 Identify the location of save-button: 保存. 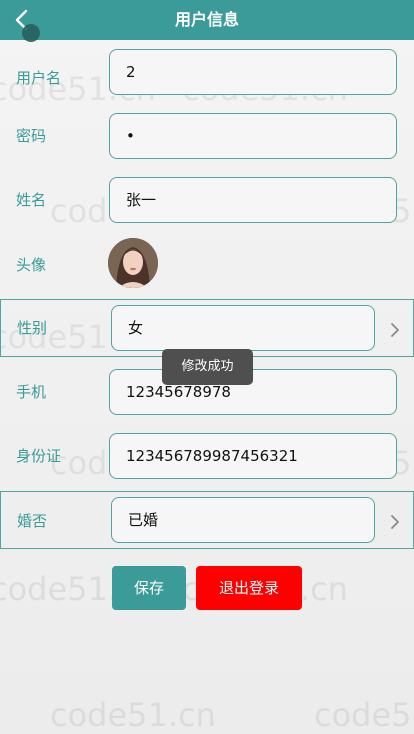
(149, 588).